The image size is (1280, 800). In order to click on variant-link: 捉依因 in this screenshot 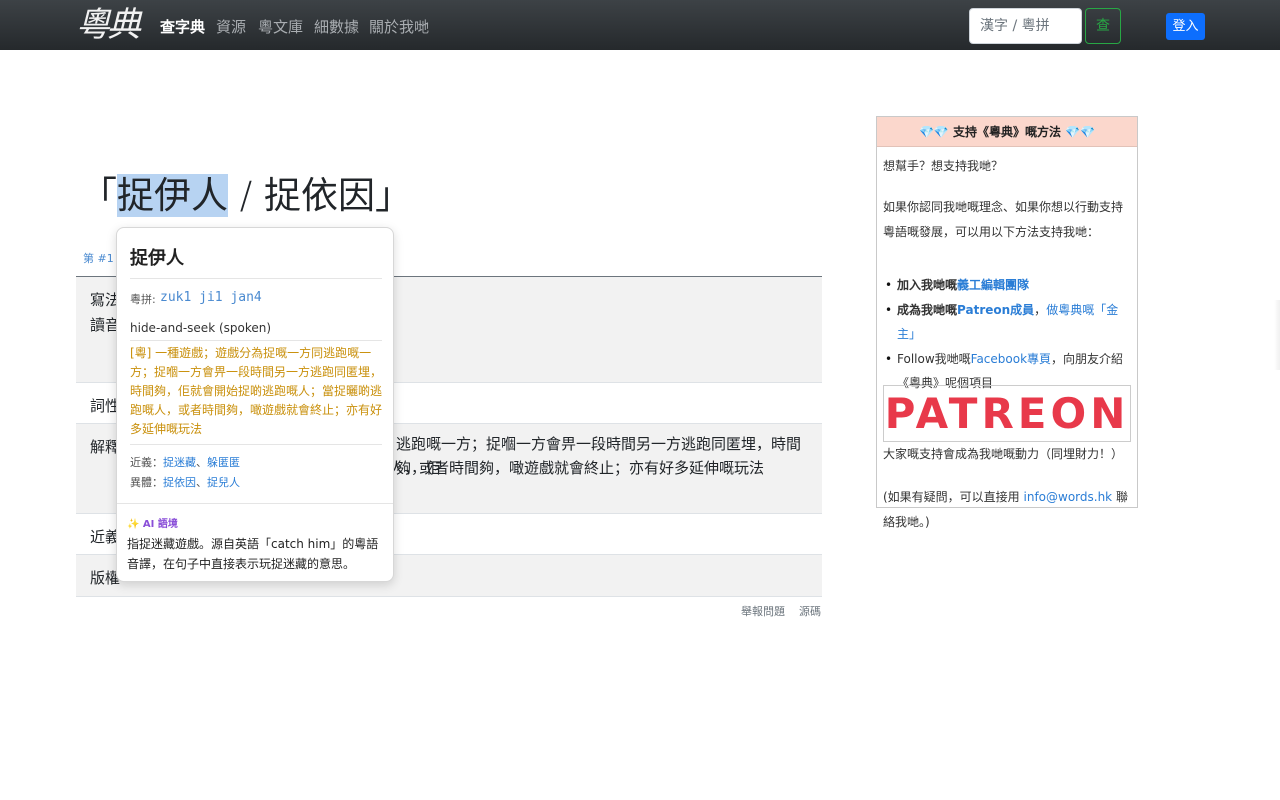, I will do `click(179, 482)`.